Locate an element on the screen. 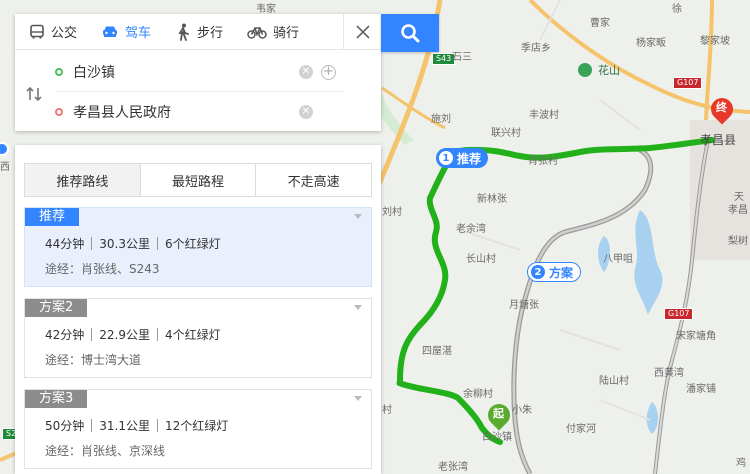 This screenshot has height=474, width=750. plan-badge: 推荐 is located at coordinates (52, 217).